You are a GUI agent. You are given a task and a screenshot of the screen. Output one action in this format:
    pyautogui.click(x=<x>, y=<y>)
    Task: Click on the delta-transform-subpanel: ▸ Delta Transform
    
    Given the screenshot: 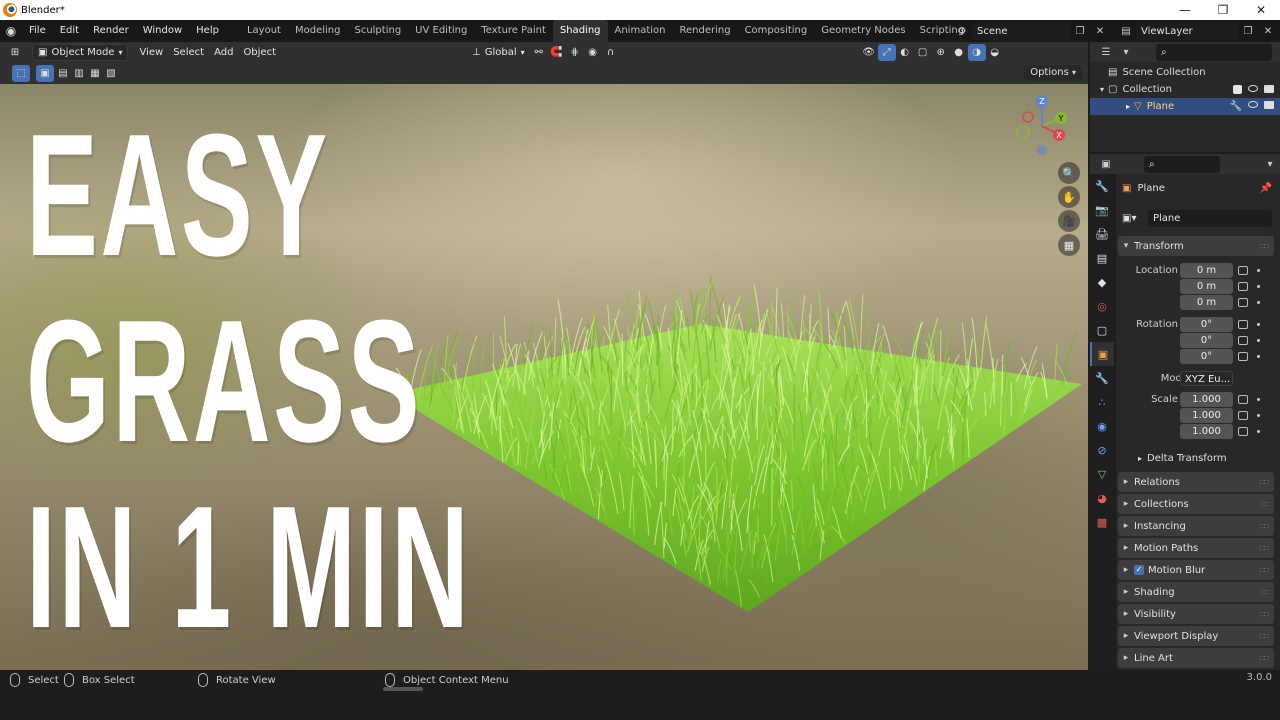 What is the action you would take?
    pyautogui.click(x=1198, y=458)
    